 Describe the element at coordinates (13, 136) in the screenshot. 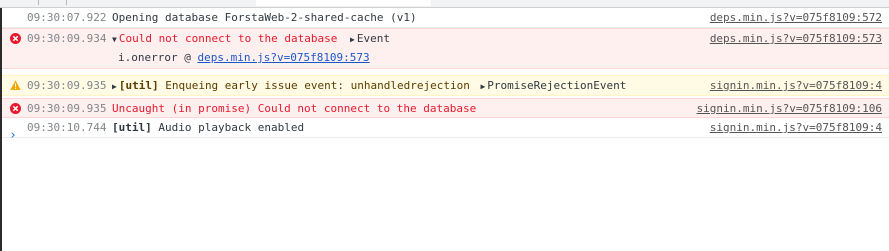

I see `console-prompt-icon: ›` at that location.